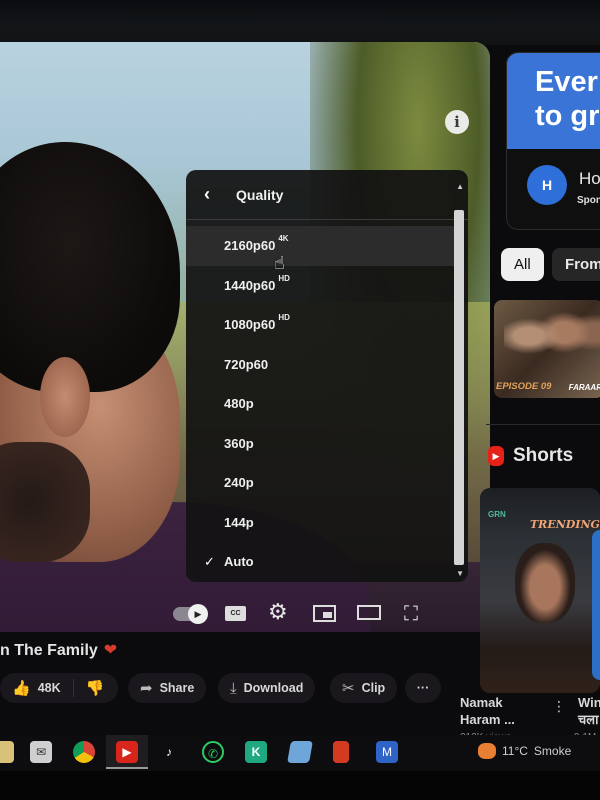  What do you see at coordinates (306, 444) in the screenshot?
I see `quality-option-360p: 360p` at bounding box center [306, 444].